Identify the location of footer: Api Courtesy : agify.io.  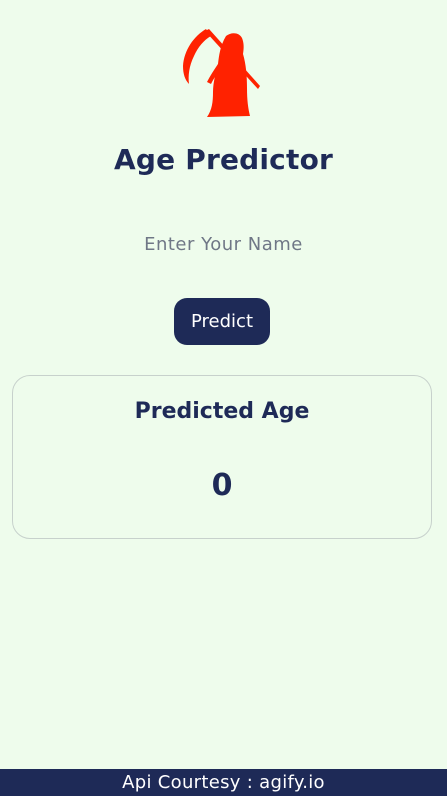
(223, 782).